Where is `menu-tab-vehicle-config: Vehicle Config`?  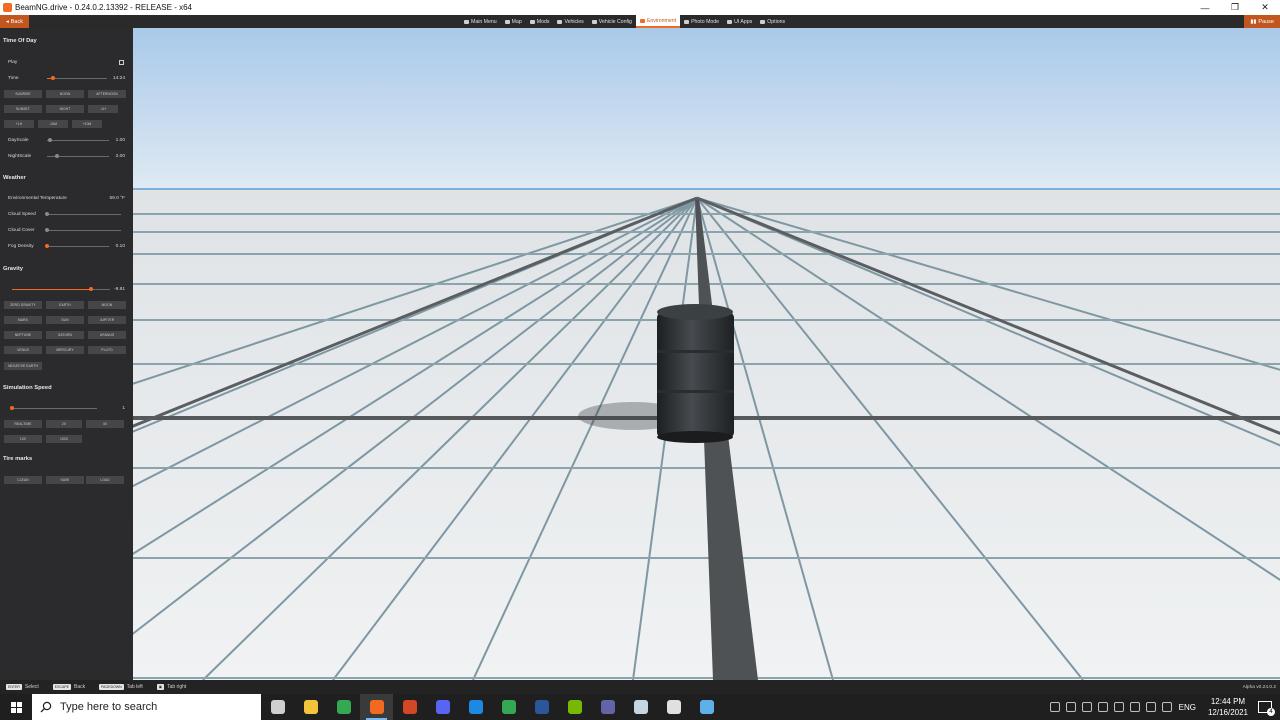
menu-tab-vehicle-config: Vehicle Config is located at coordinates (612, 21).